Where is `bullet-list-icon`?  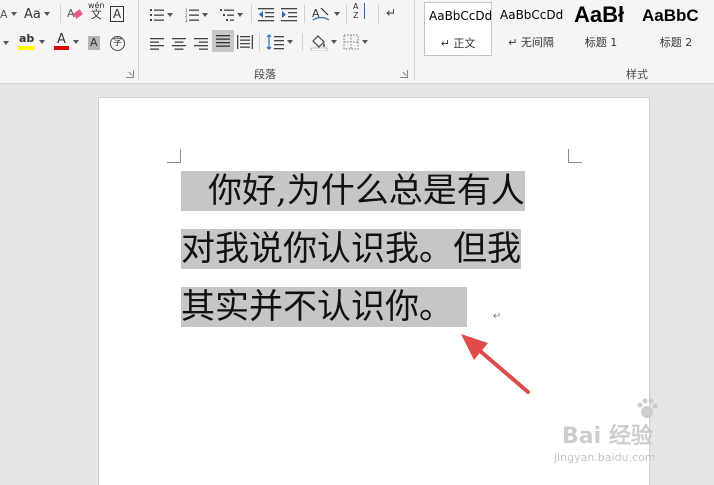
bullet-list-icon is located at coordinates (157, 15).